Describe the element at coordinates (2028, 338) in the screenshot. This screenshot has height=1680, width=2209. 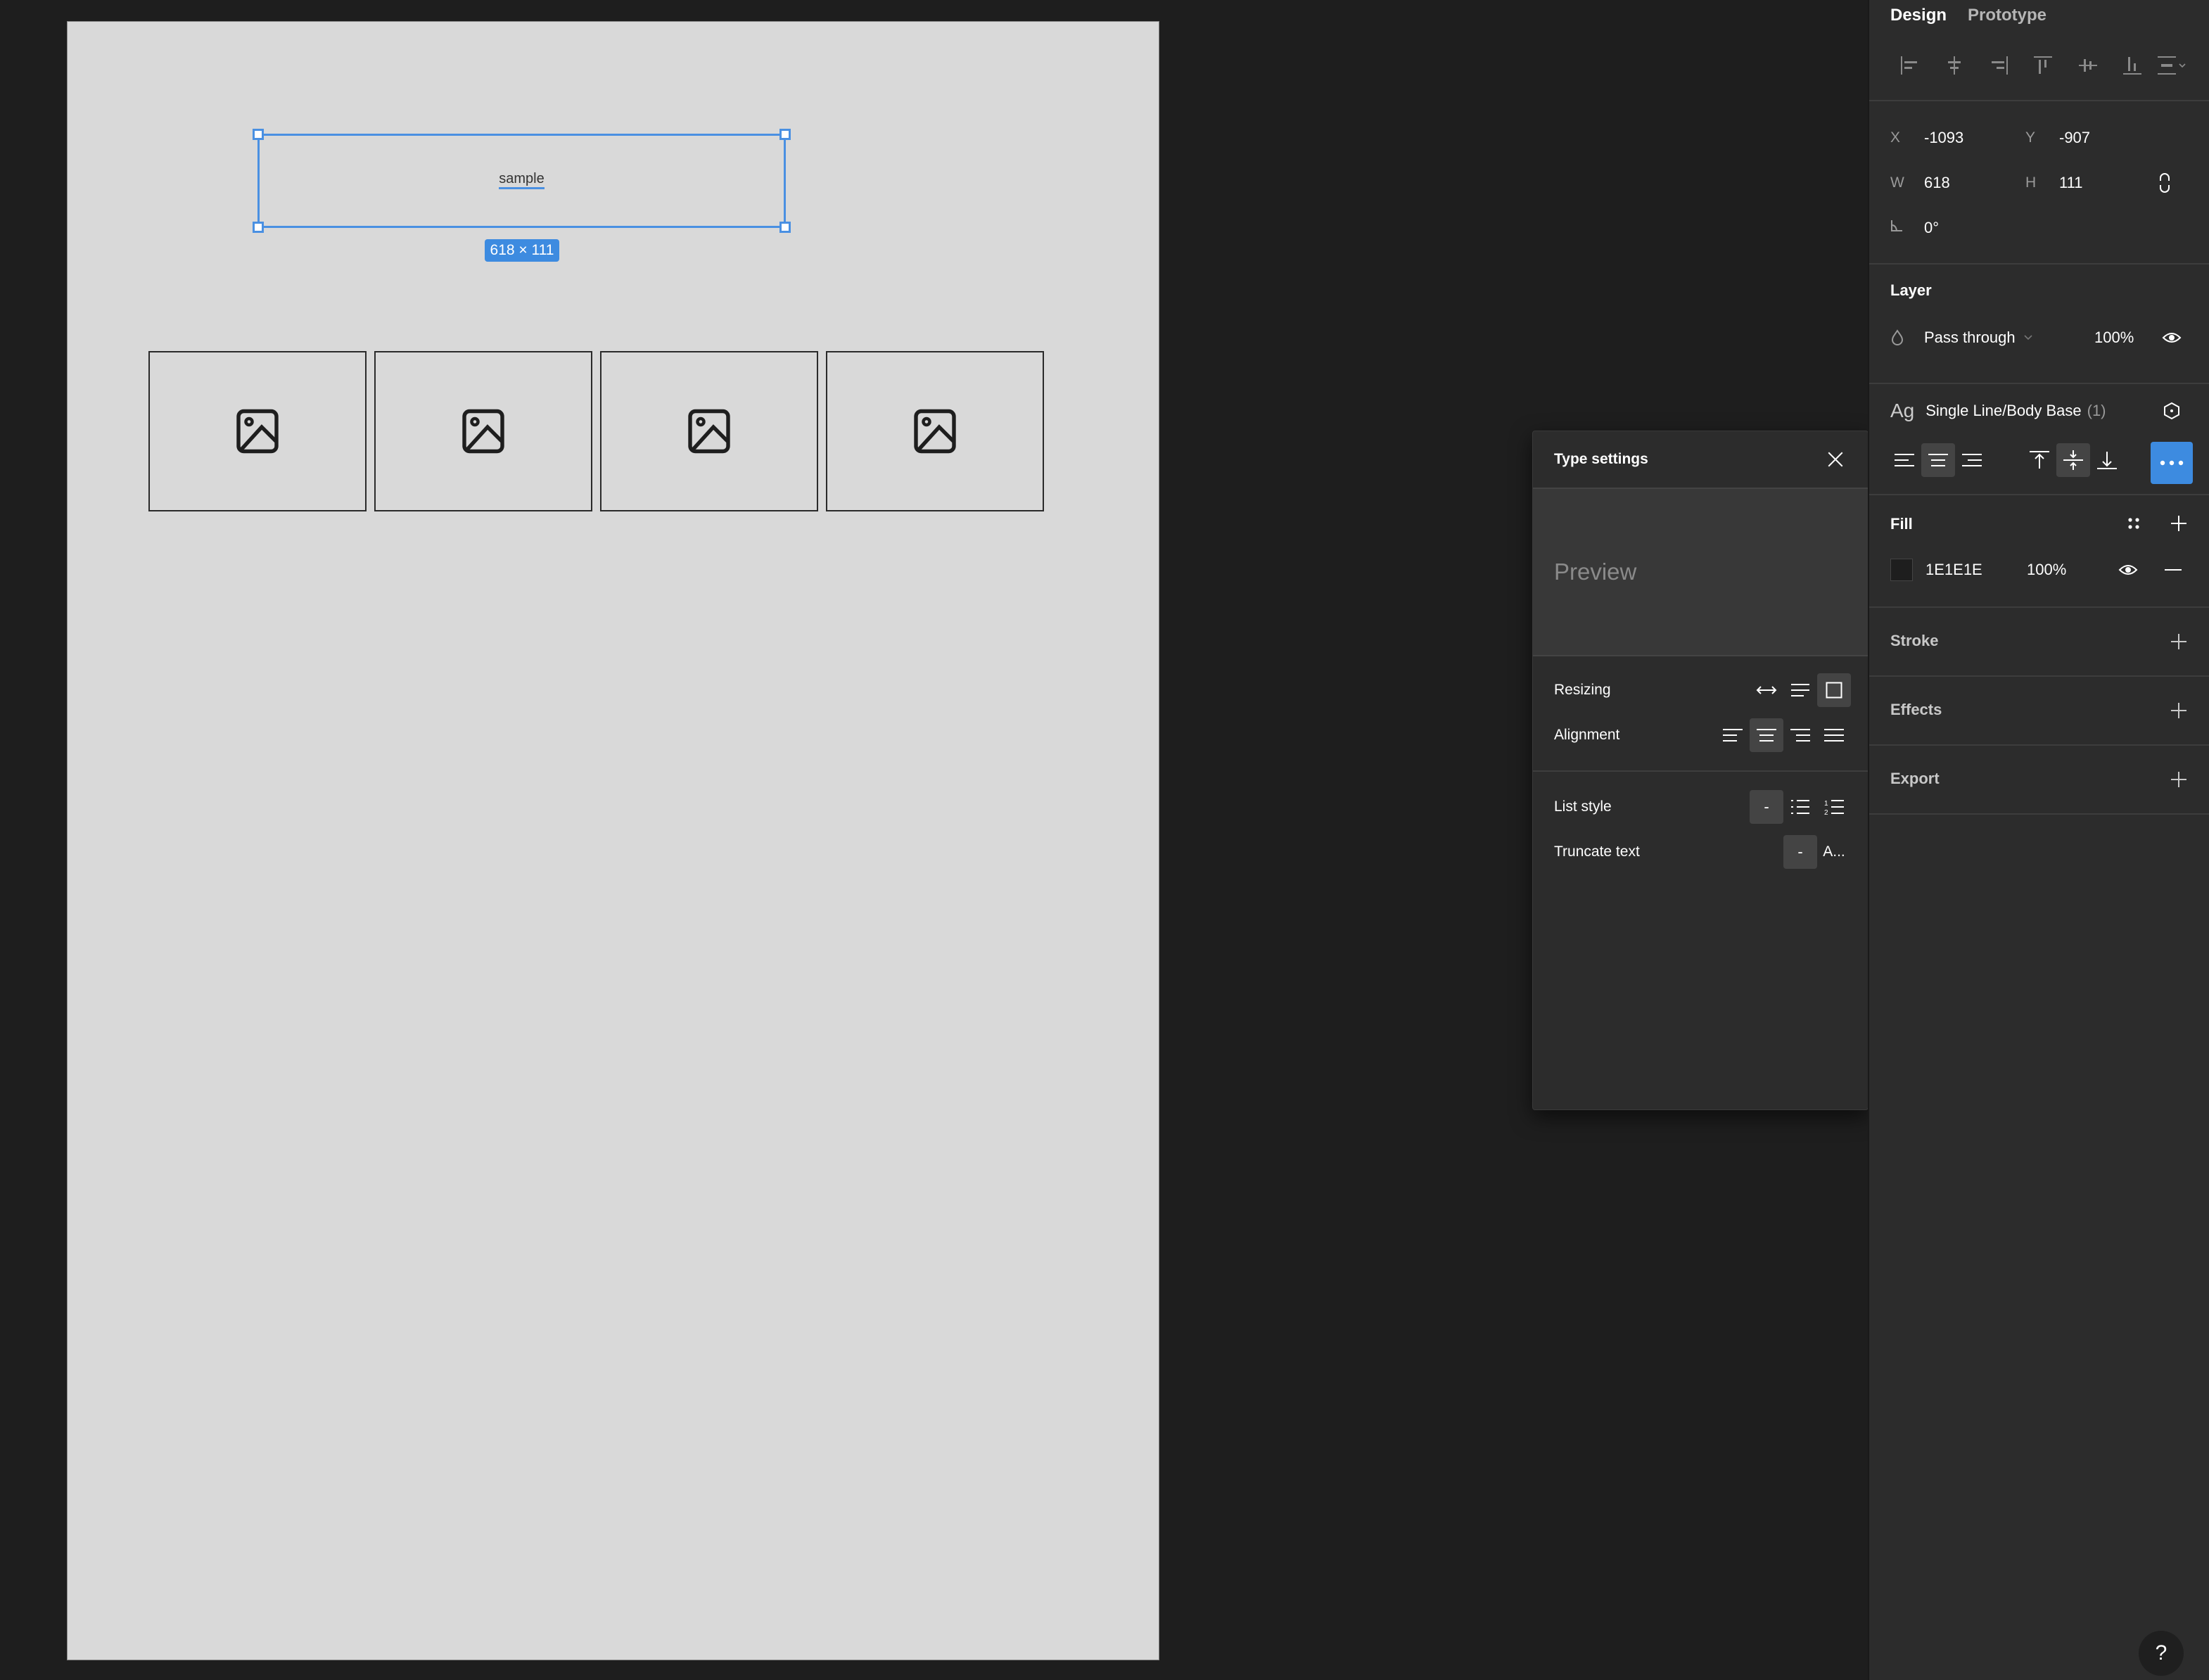
I see `chevron-down-icon` at that location.